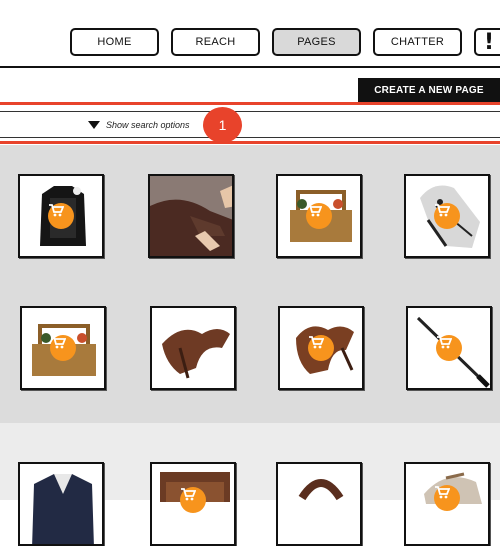 This screenshot has height=546, width=500. I want to click on search-options-bar, so click(250, 125).